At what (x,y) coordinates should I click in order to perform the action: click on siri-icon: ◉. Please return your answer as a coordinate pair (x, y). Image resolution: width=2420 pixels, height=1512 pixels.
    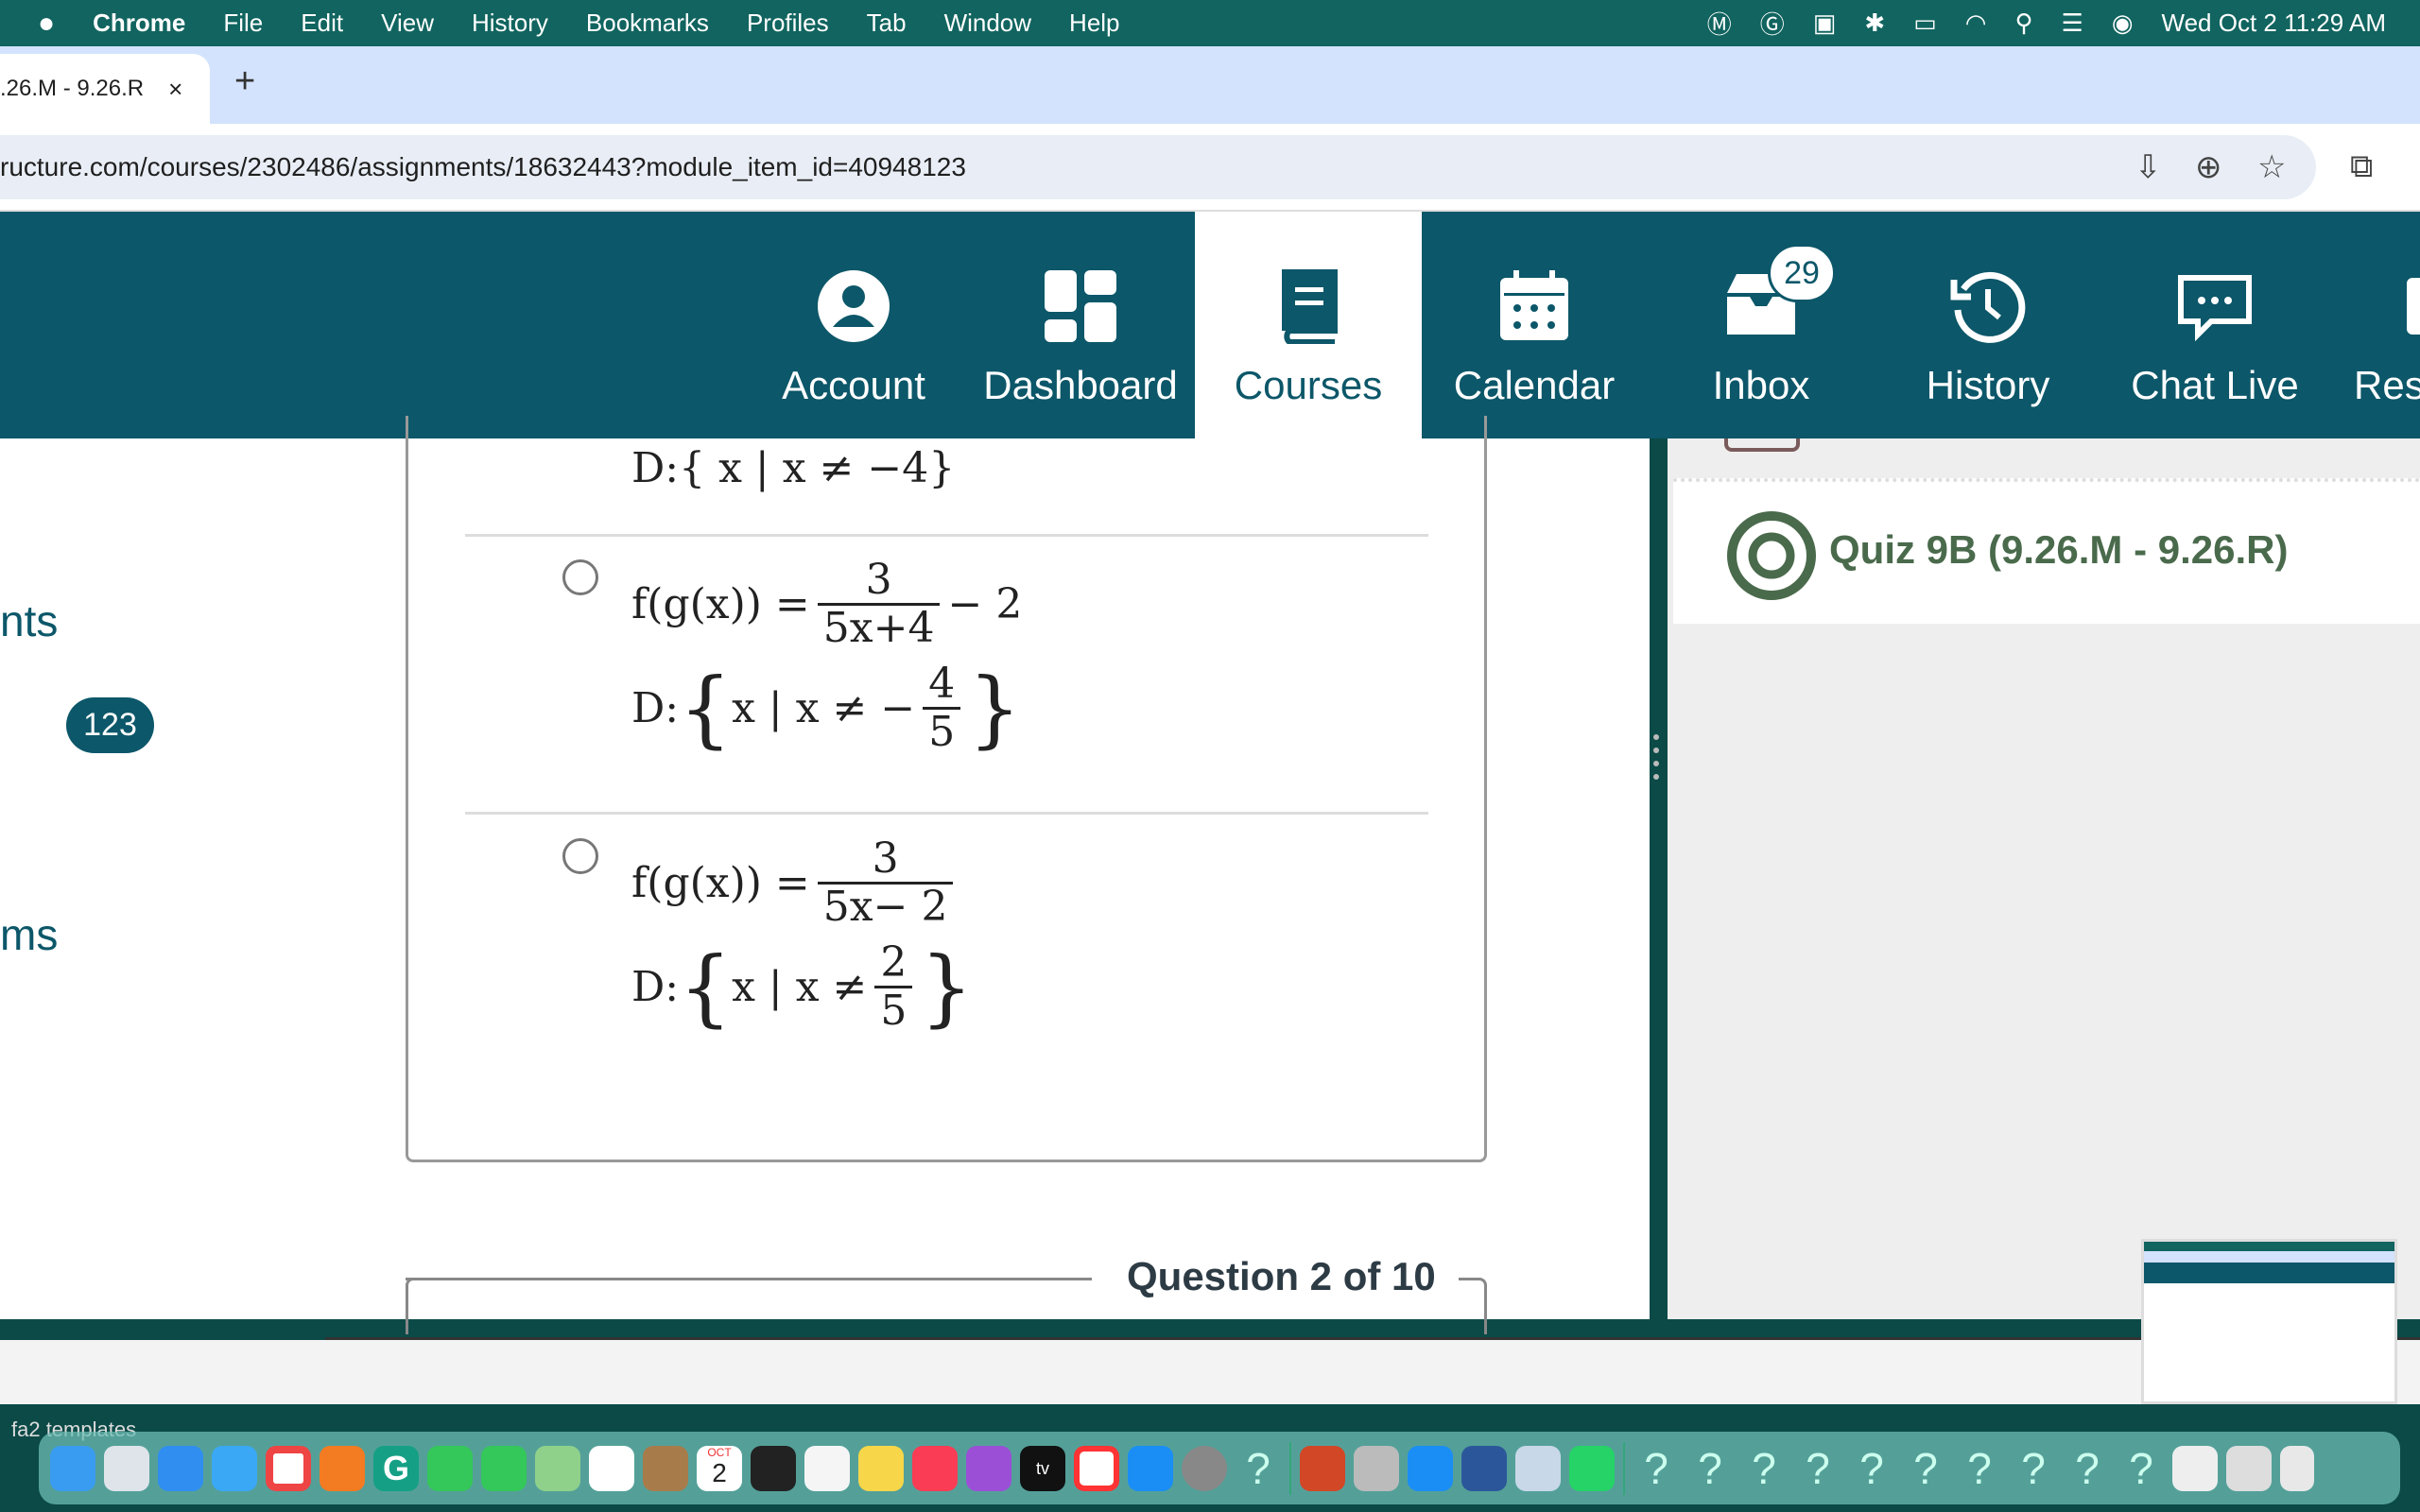
    Looking at the image, I should click on (2123, 23).